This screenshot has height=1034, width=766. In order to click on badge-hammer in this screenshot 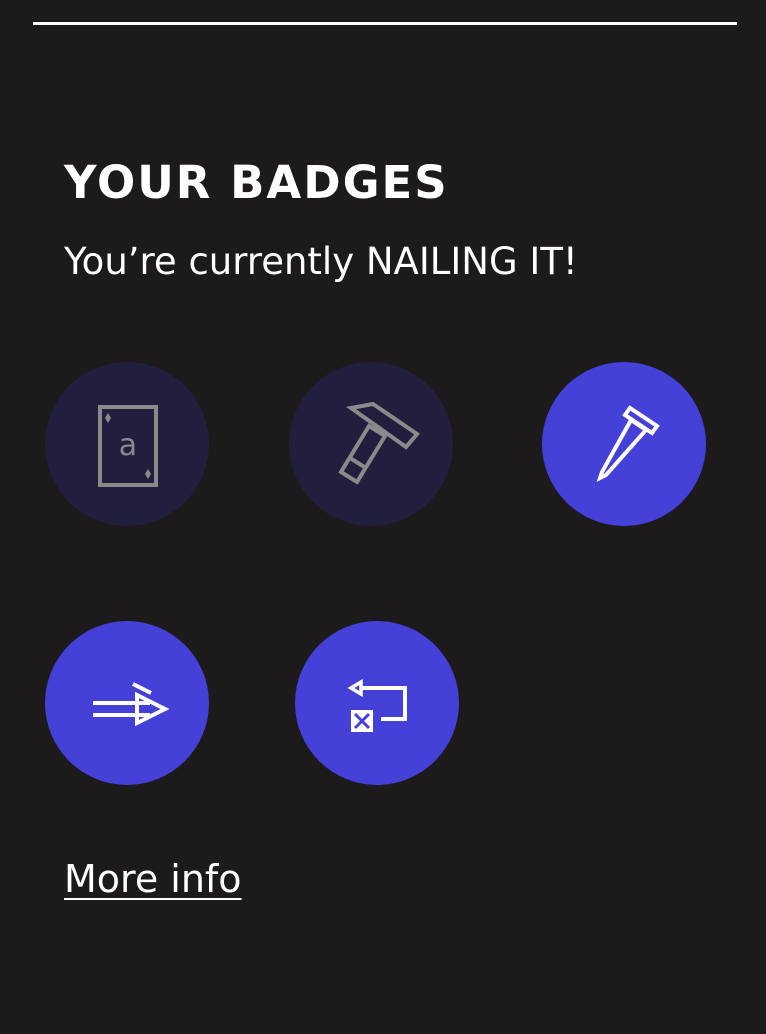, I will do `click(371, 444)`.